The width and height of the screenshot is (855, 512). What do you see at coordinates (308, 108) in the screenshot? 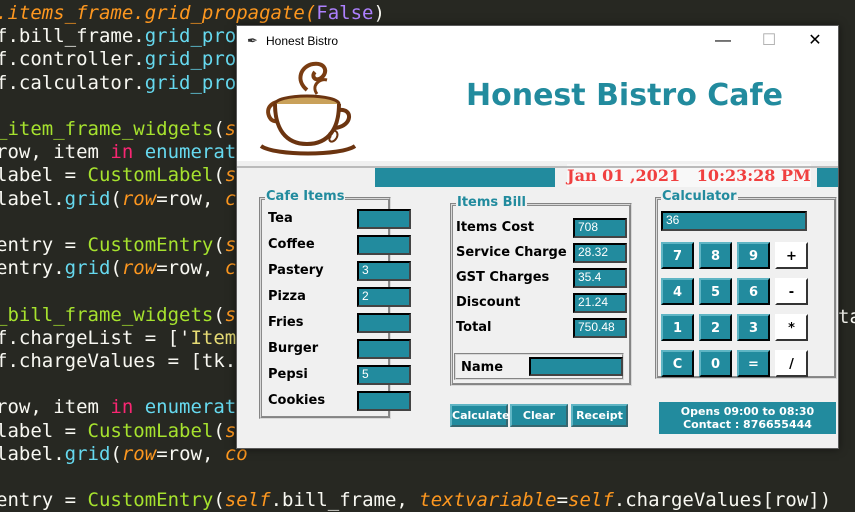
I see `coffee-cup-logo` at bounding box center [308, 108].